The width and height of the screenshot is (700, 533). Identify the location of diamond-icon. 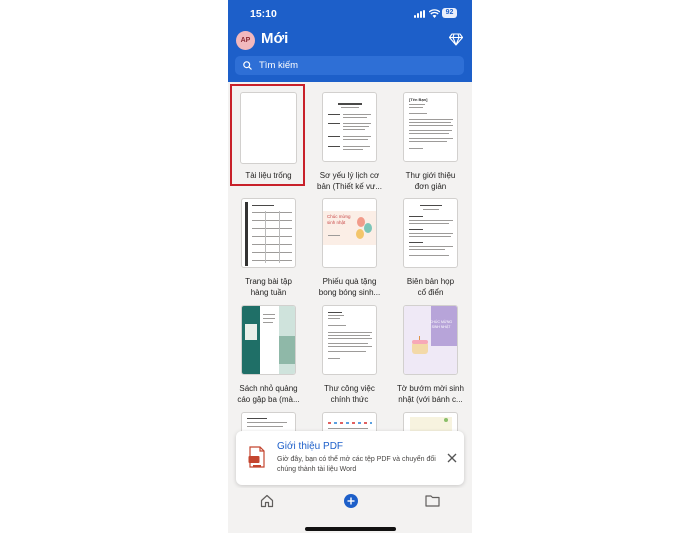
(456, 39).